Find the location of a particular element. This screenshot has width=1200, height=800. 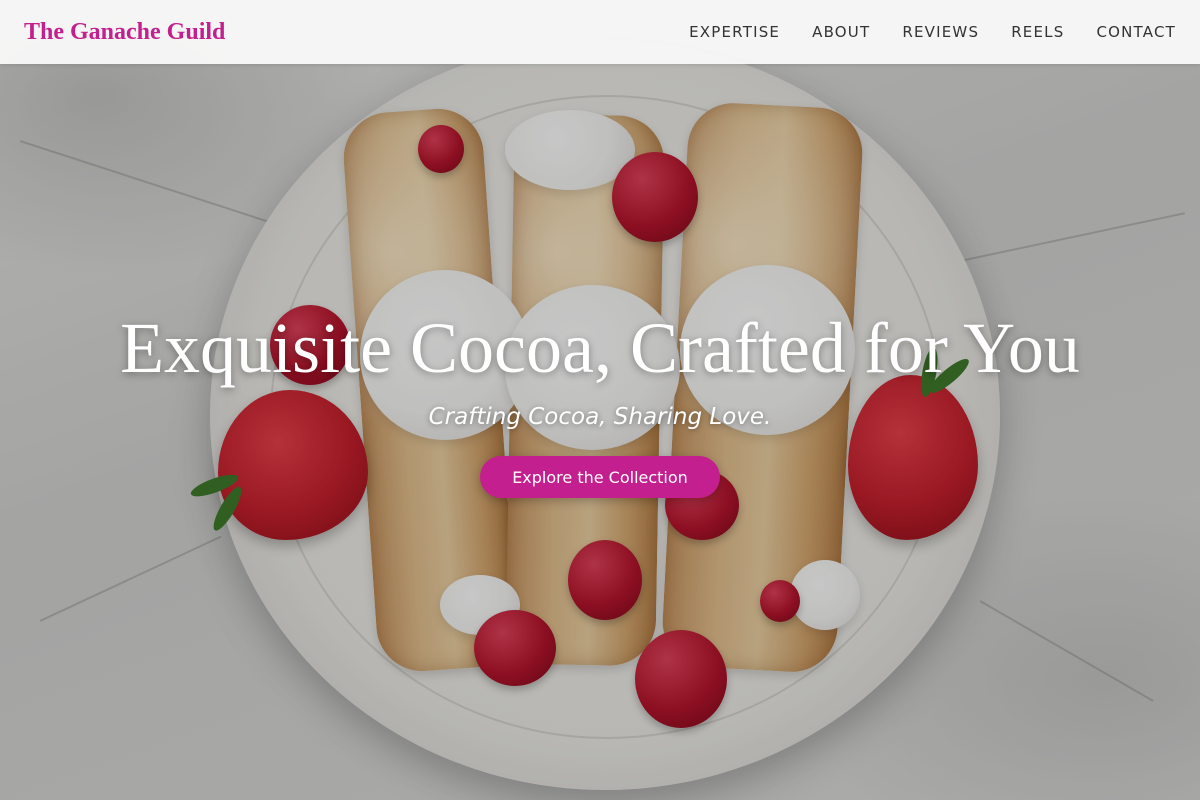

nav-item-expertise: EXPERTISE is located at coordinates (734, 32).